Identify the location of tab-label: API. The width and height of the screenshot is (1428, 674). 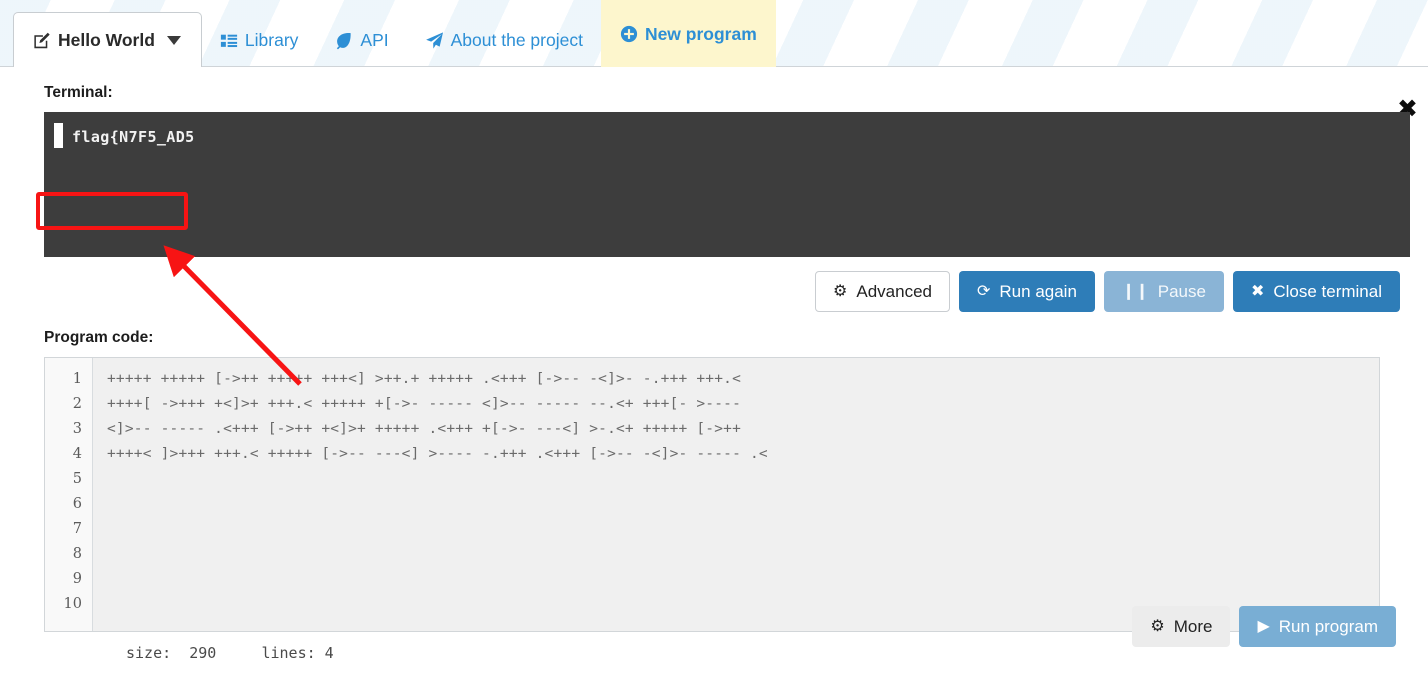
(374, 40).